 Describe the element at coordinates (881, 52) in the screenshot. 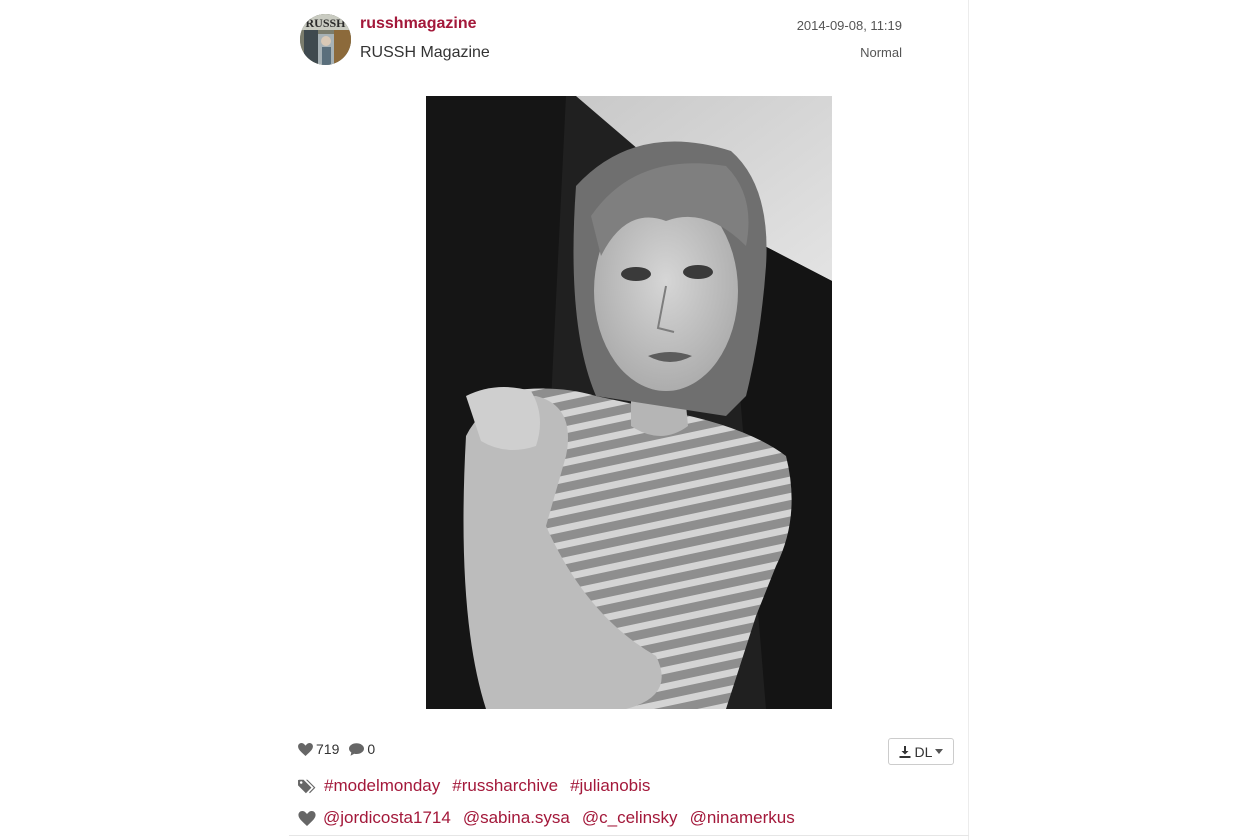

I see `filter-name: Normal` at that location.